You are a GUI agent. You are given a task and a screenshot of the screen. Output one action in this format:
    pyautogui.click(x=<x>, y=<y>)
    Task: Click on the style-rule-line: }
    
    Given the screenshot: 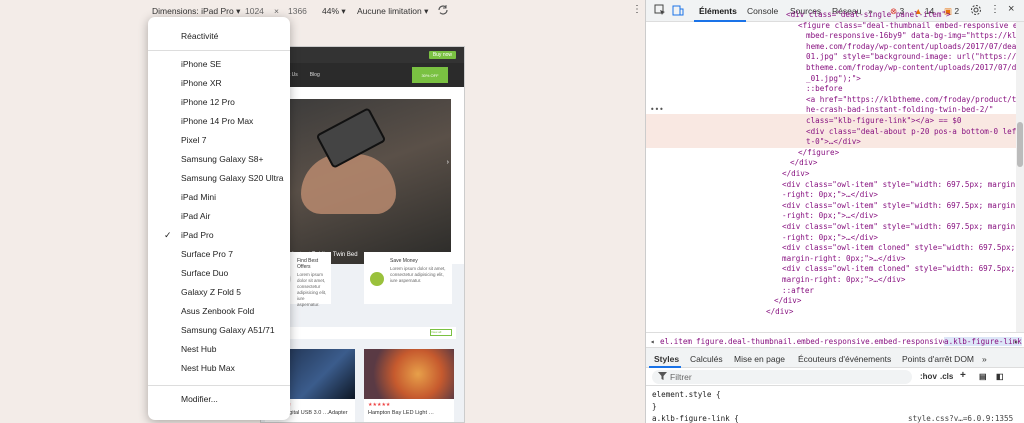 What is the action you would take?
    pyautogui.click(x=654, y=406)
    